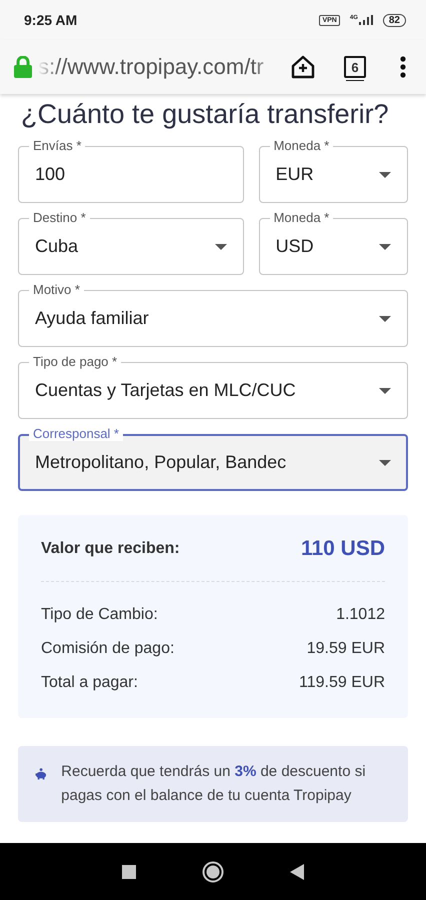 Image resolution: width=426 pixels, height=900 pixels. Describe the element at coordinates (213, 871) in the screenshot. I see `home-button-icon` at that location.